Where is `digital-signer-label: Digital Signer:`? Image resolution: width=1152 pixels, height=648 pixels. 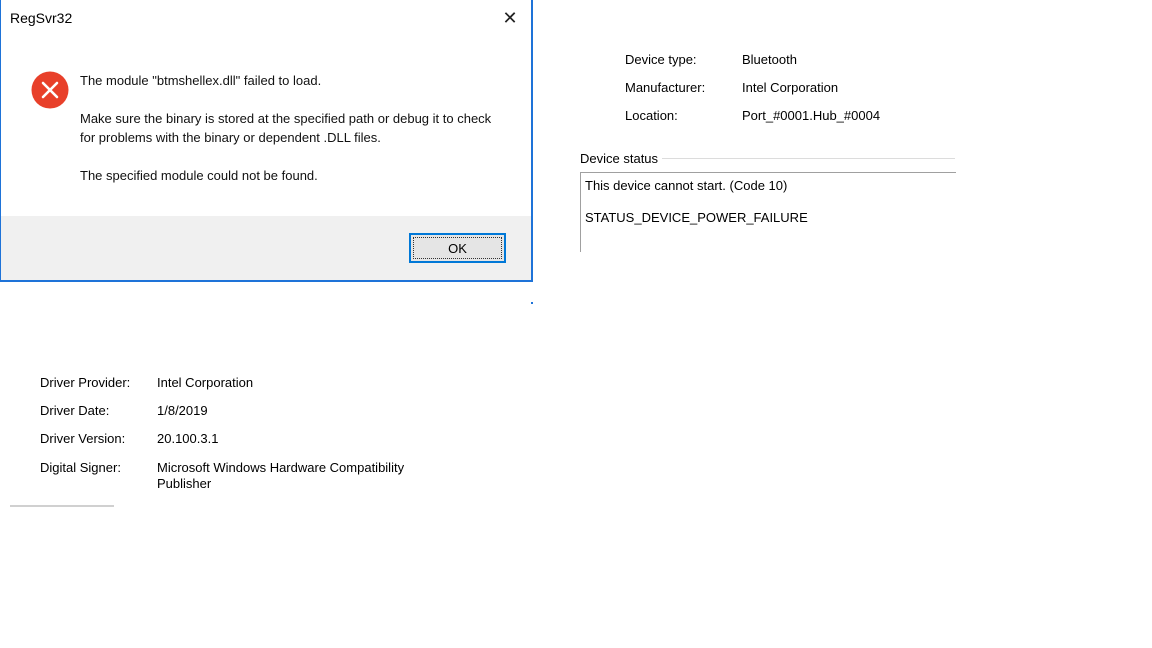
digital-signer-label: Digital Signer: is located at coordinates (80, 467).